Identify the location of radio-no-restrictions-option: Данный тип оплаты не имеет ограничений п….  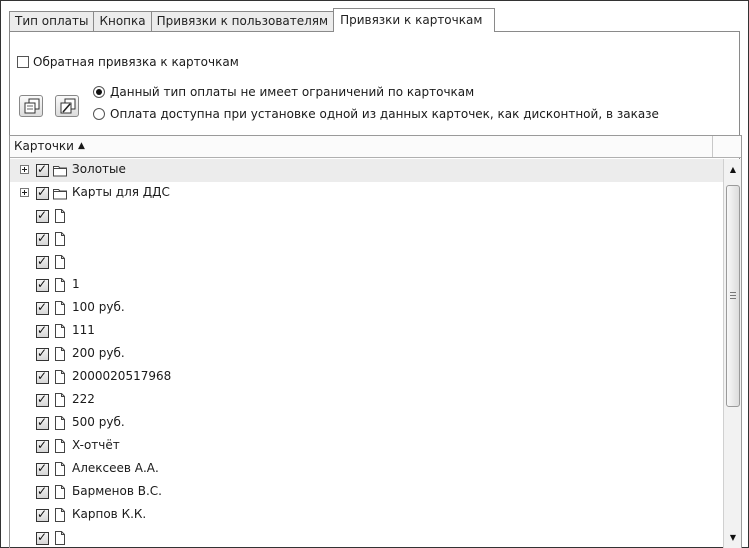
(283, 92).